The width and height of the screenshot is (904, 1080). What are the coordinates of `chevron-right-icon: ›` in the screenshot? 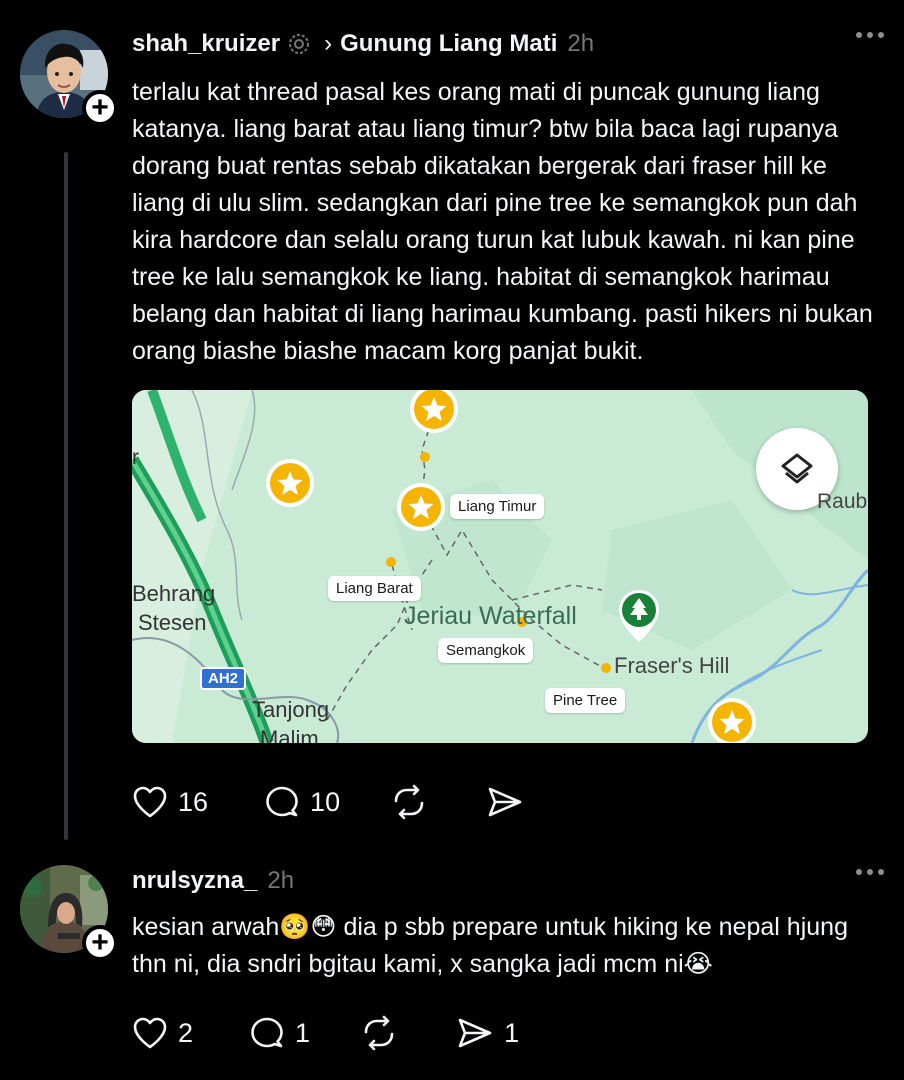 It's located at (328, 43).